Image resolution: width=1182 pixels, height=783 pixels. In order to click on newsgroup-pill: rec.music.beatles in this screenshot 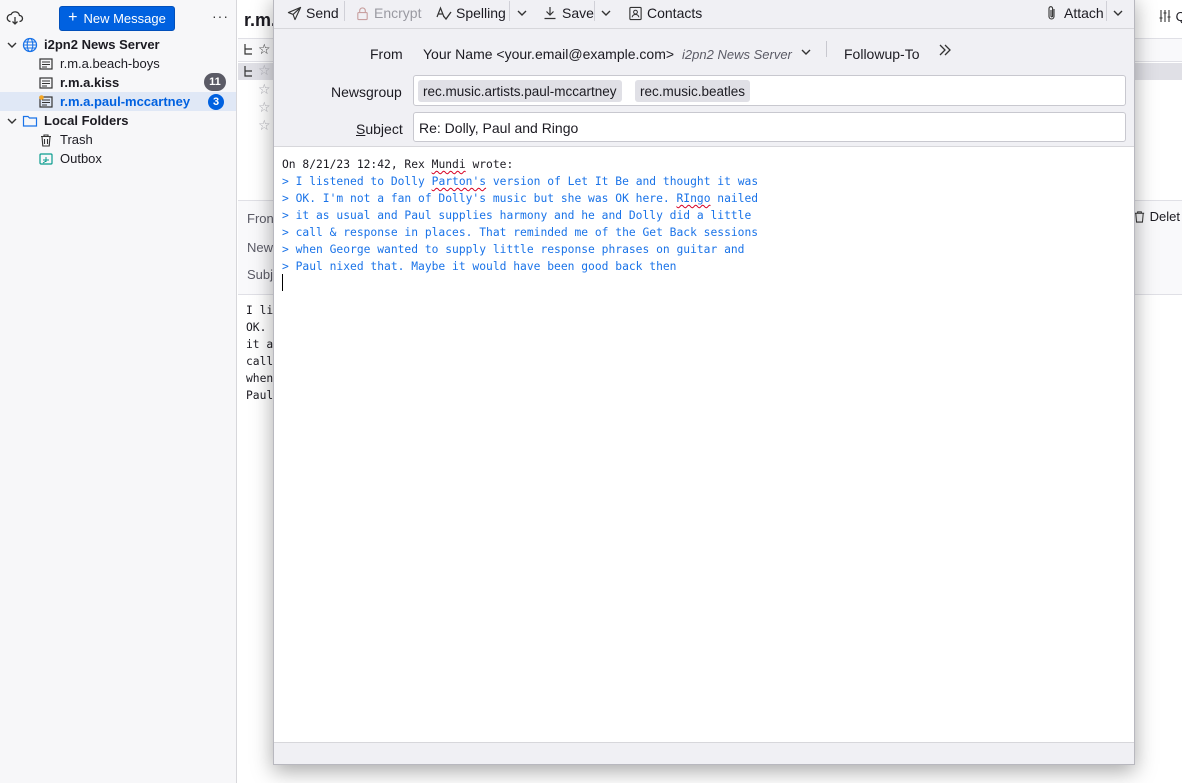, I will do `click(693, 91)`.